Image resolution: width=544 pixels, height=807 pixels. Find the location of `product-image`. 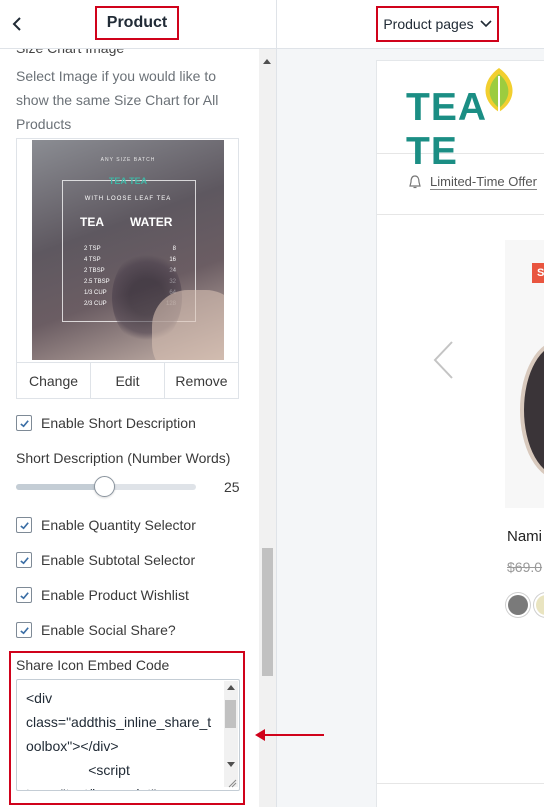

product-image is located at coordinates (532, 410).